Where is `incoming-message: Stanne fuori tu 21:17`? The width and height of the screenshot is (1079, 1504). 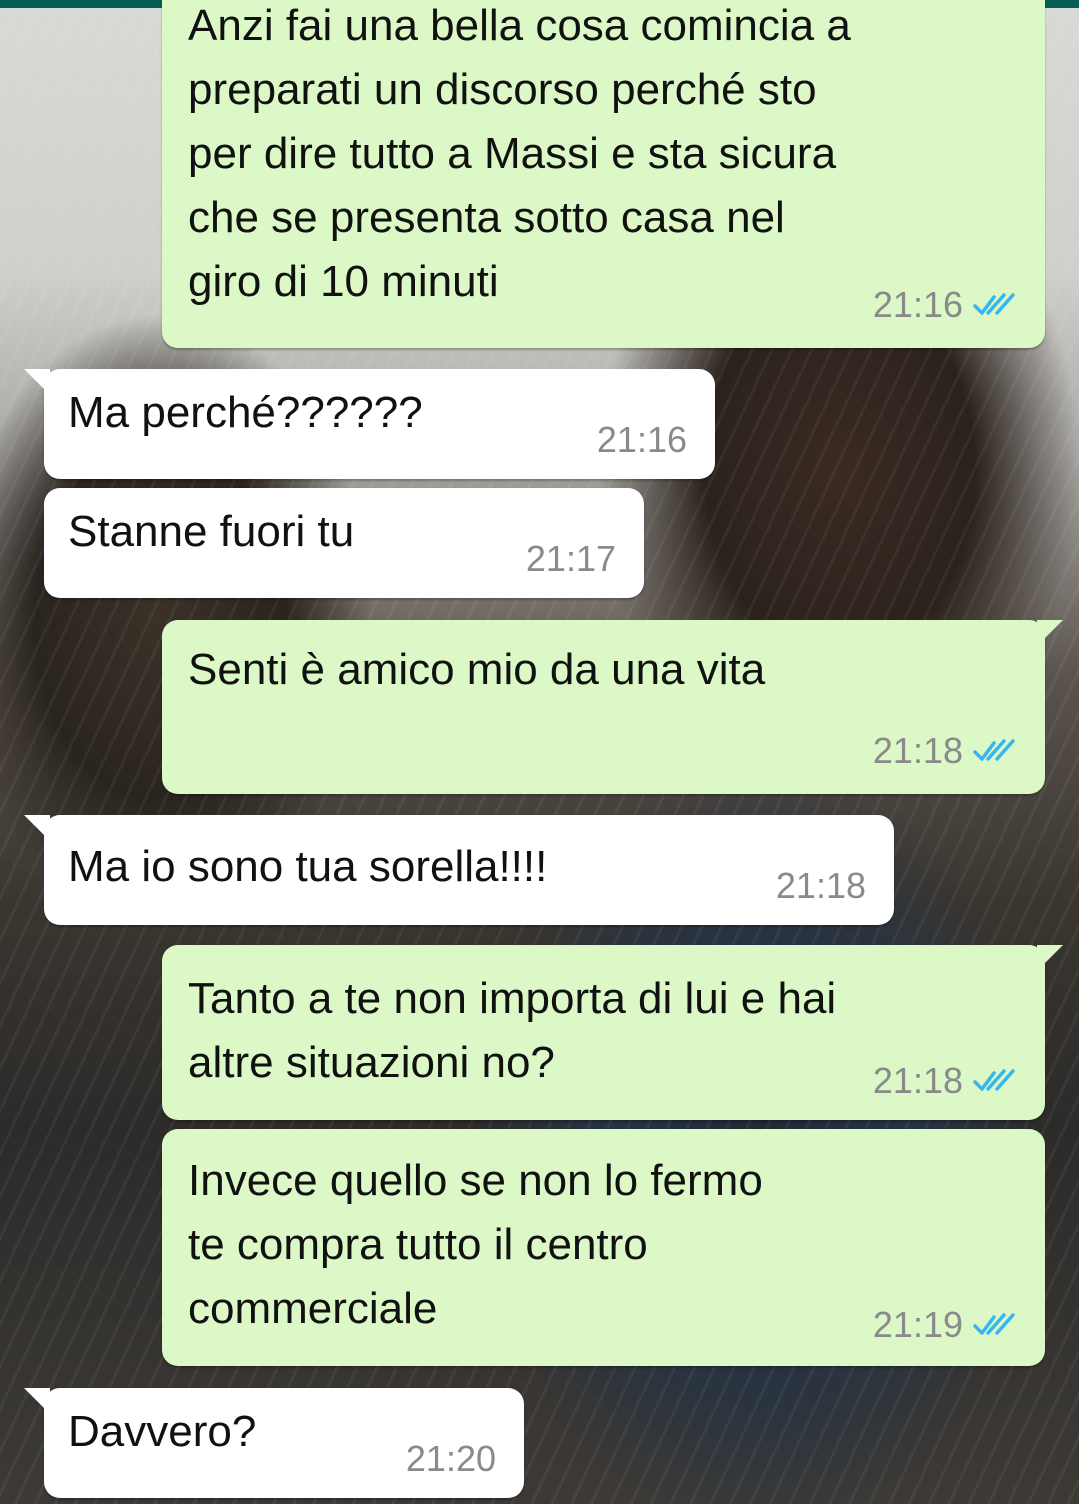
incoming-message: Stanne fuori tu 21:17 is located at coordinates (344, 543).